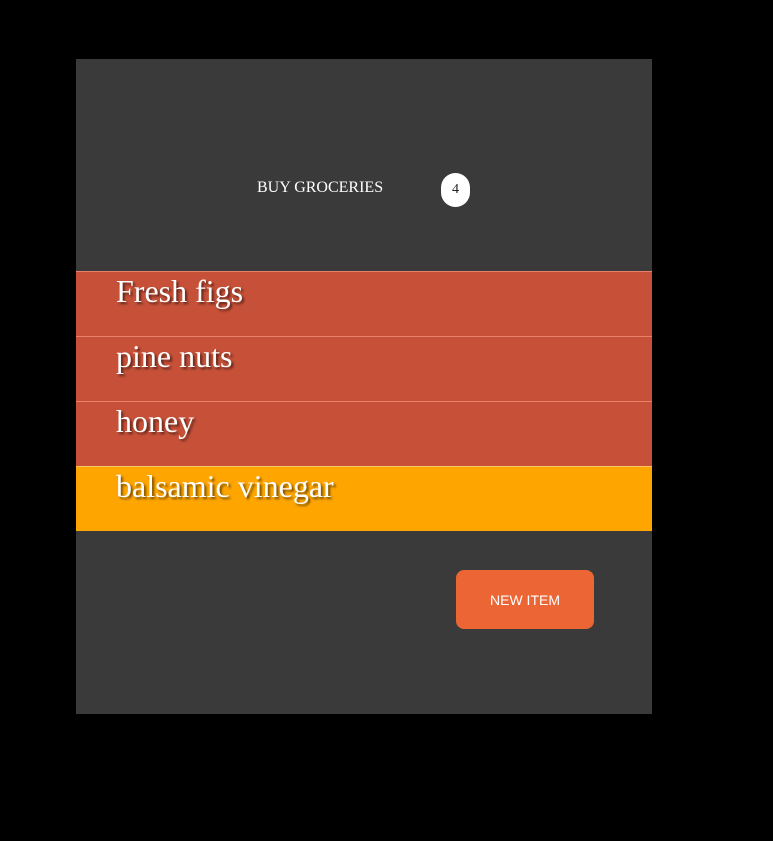  What do you see at coordinates (525, 599) in the screenshot?
I see `new-item-button: NEW ITEM` at bounding box center [525, 599].